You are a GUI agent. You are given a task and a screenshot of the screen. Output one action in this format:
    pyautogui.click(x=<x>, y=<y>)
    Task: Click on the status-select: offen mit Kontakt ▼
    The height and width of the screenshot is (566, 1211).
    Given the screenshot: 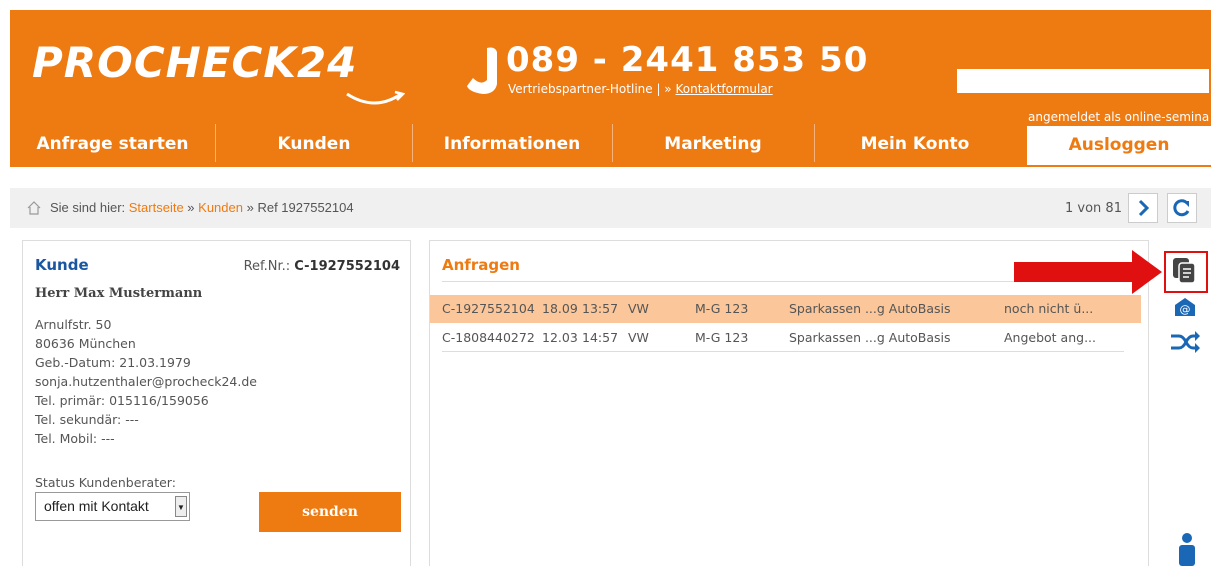 What is the action you would take?
    pyautogui.click(x=112, y=506)
    